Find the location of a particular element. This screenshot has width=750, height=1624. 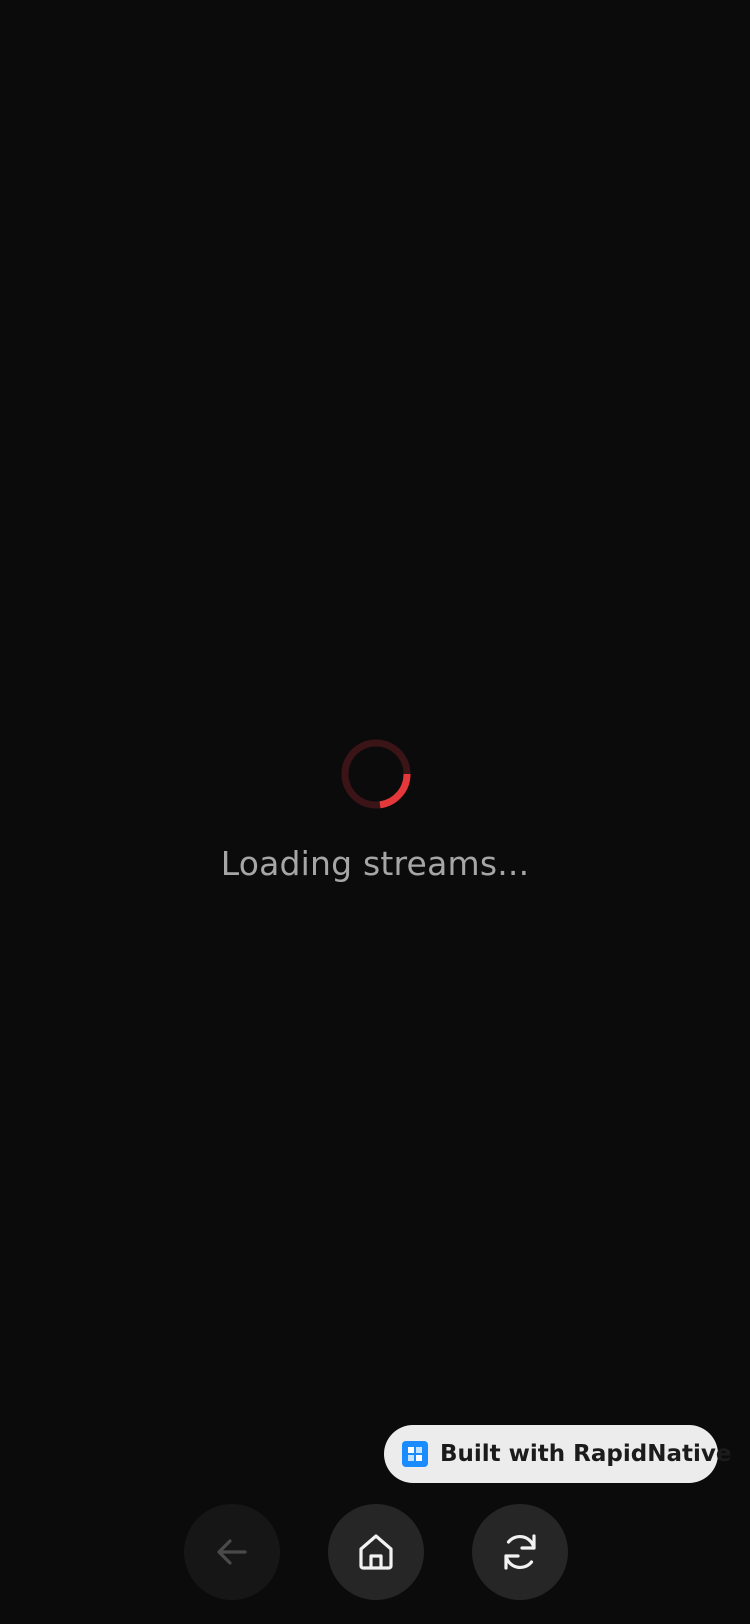

spinner-icon is located at coordinates (376, 774).